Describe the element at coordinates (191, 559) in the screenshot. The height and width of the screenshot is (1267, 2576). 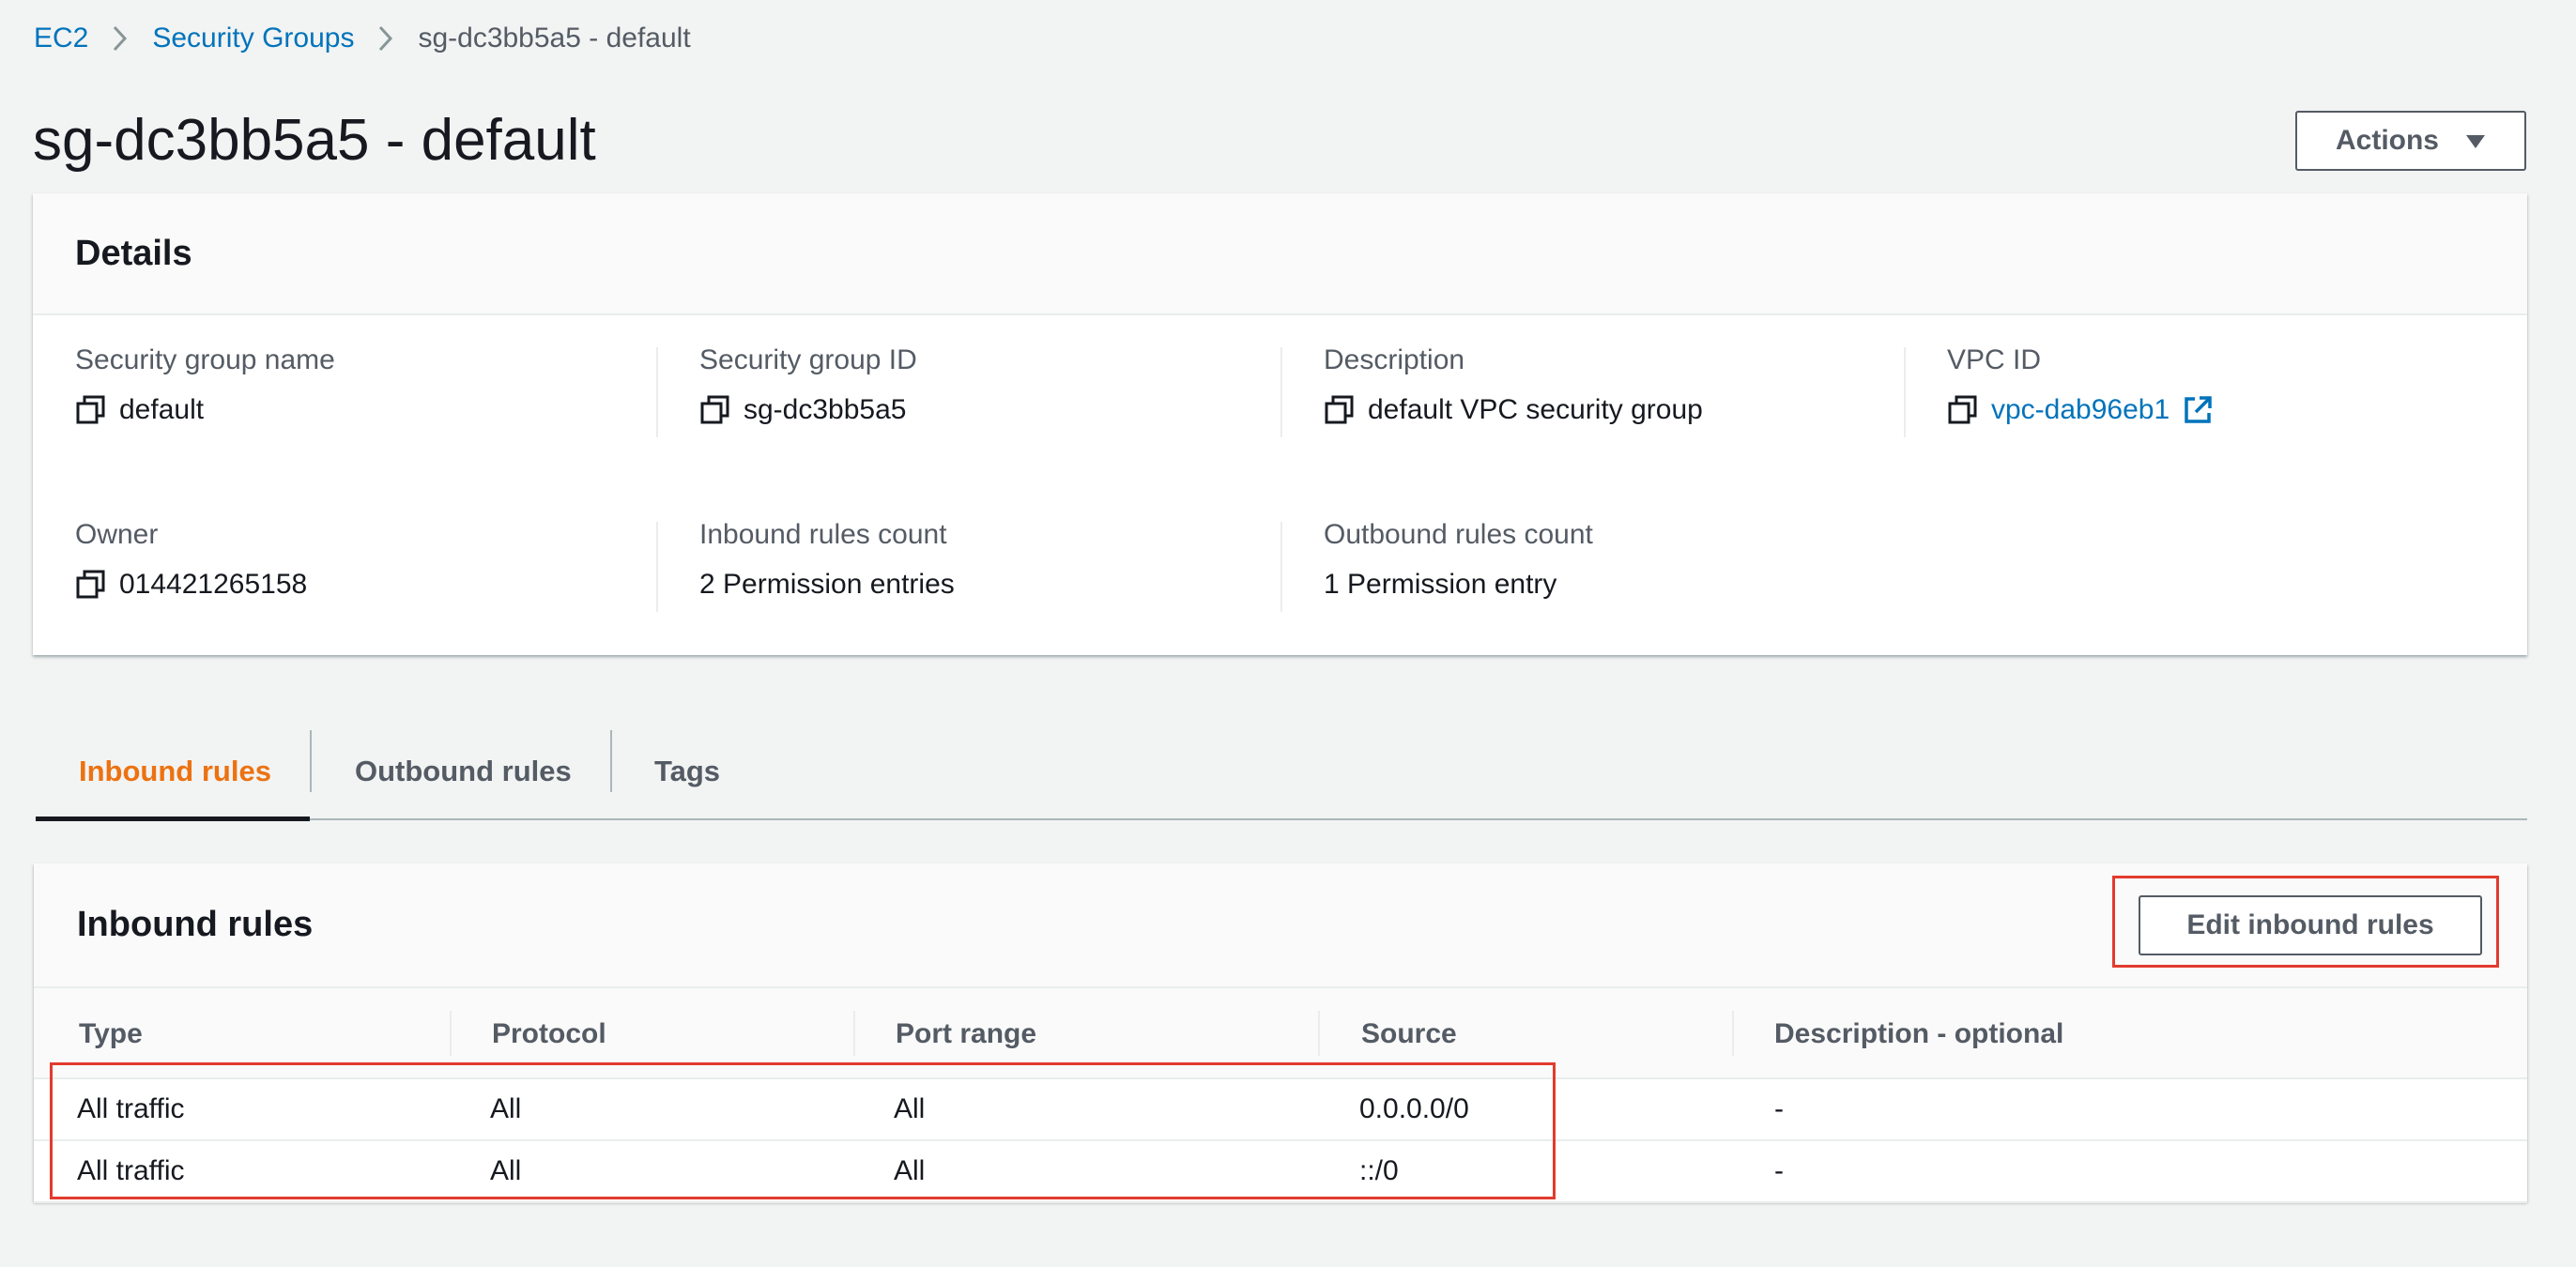
I see `field-owner: Owner 014421265158` at that location.